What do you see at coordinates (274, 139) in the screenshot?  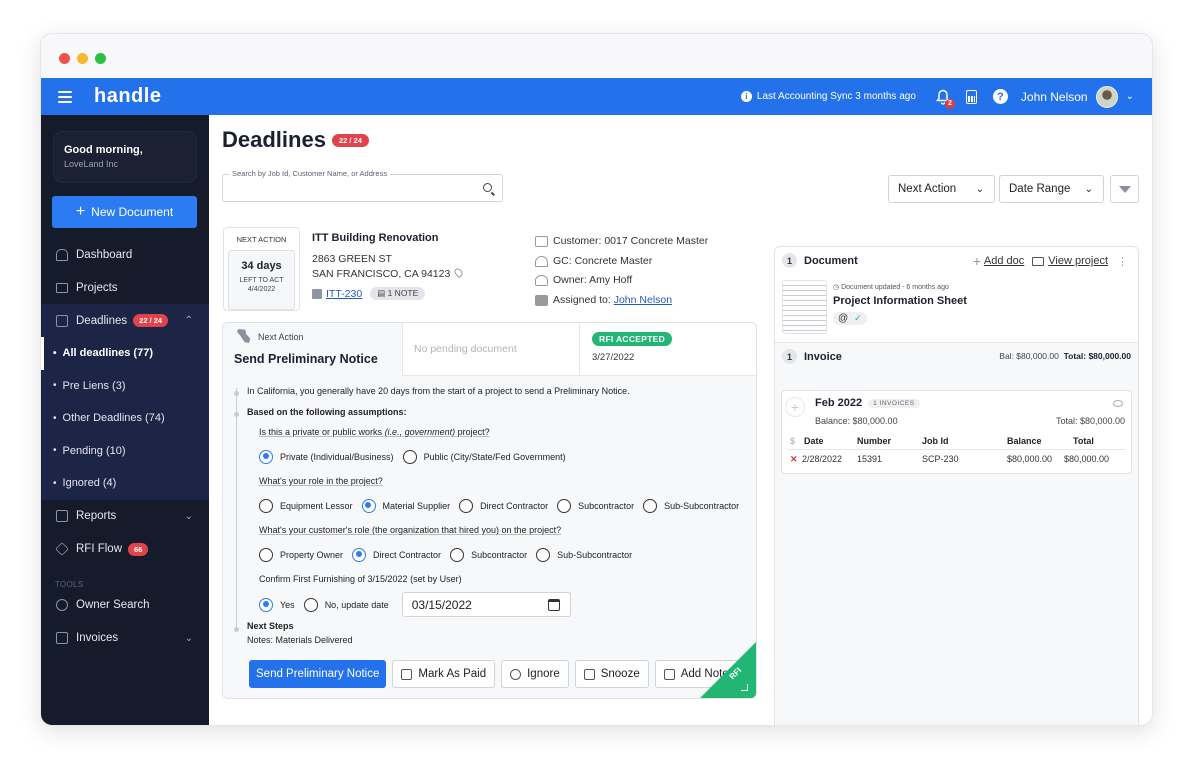 I see `page-title-text: Deadlines` at bounding box center [274, 139].